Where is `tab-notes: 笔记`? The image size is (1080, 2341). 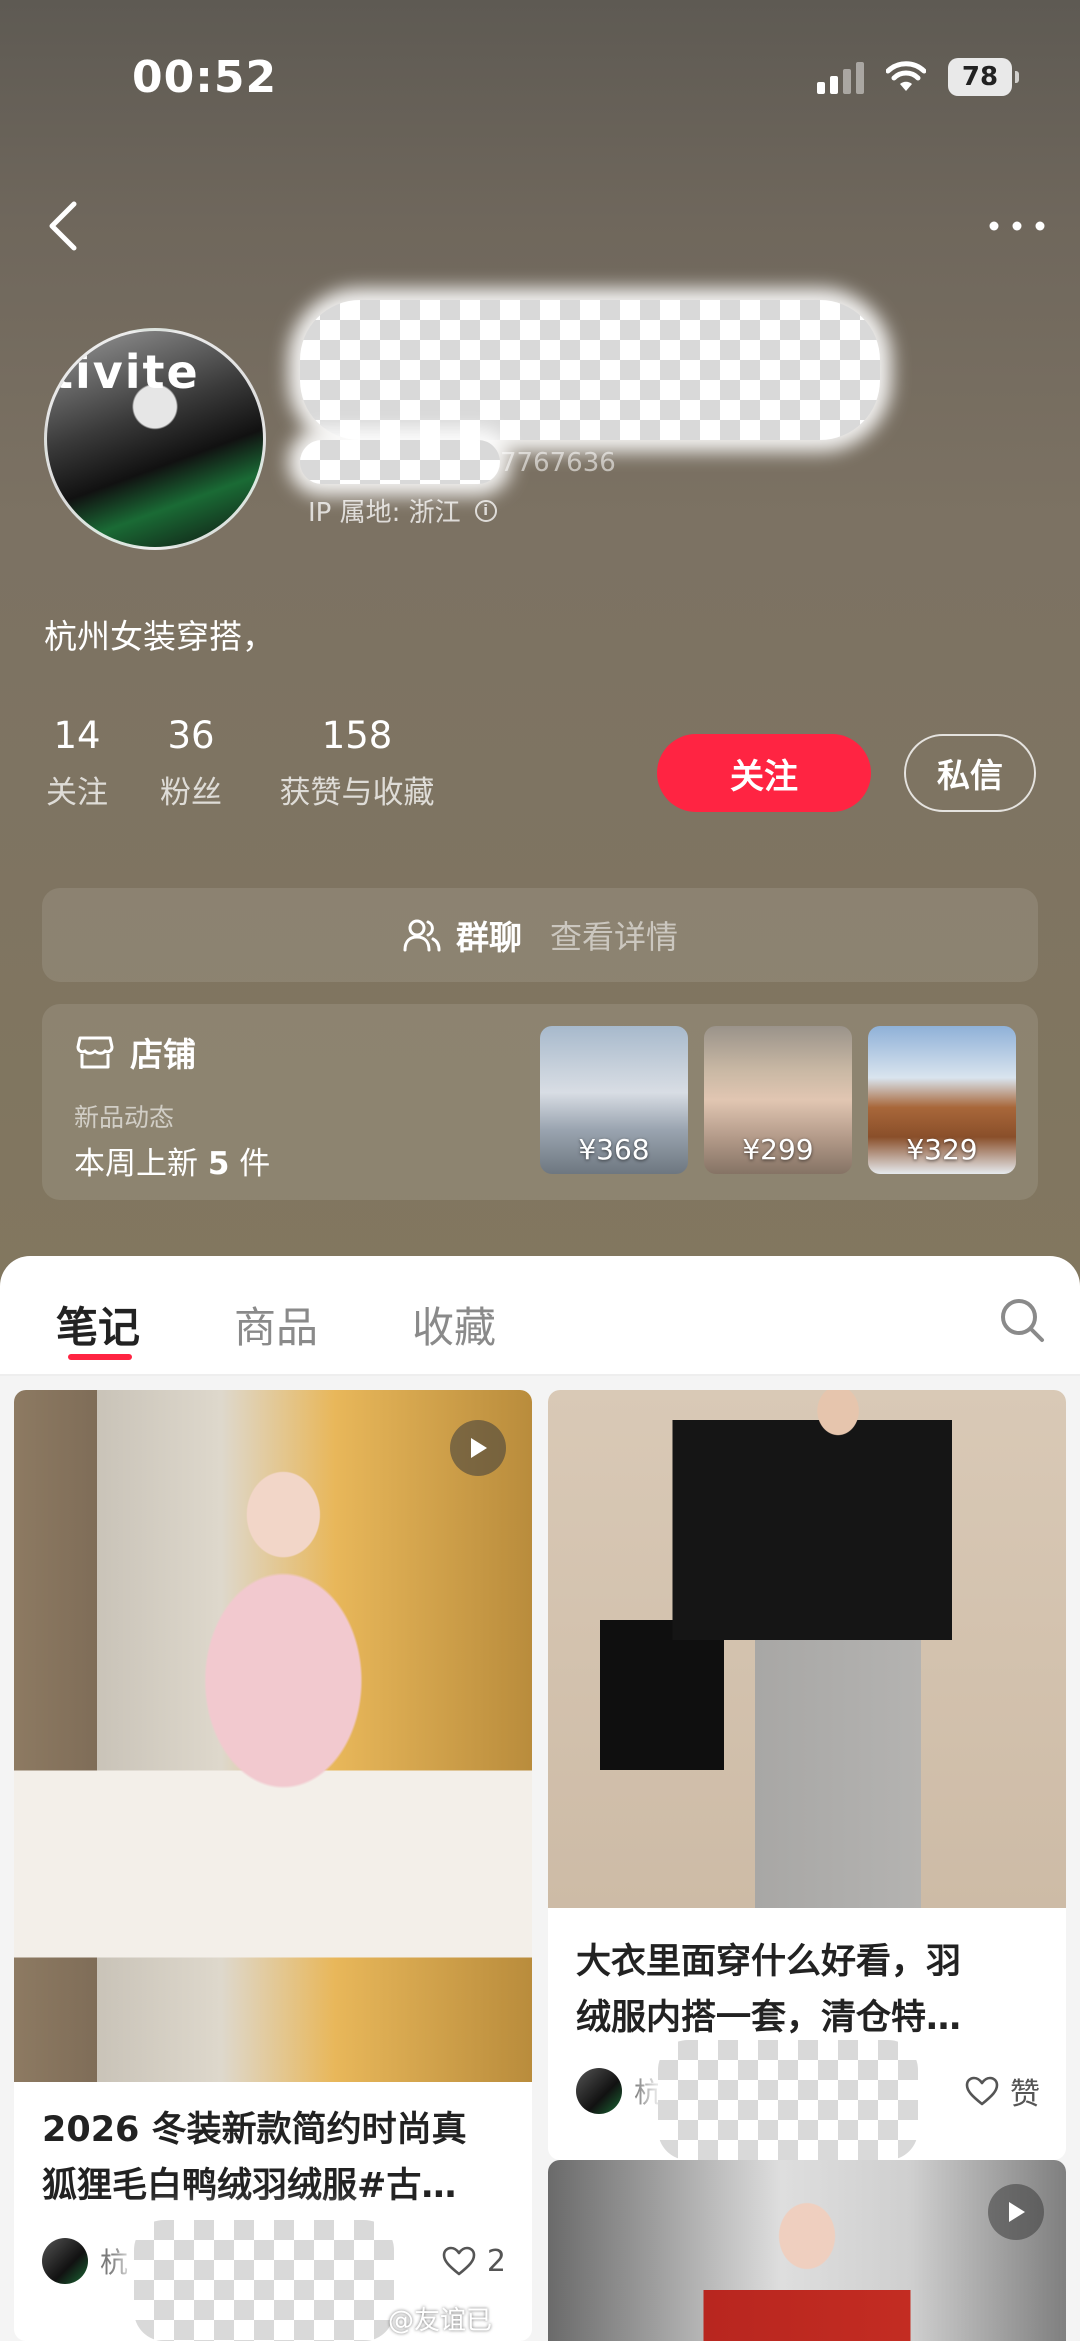
tab-notes: 笔记 is located at coordinates (98, 1324).